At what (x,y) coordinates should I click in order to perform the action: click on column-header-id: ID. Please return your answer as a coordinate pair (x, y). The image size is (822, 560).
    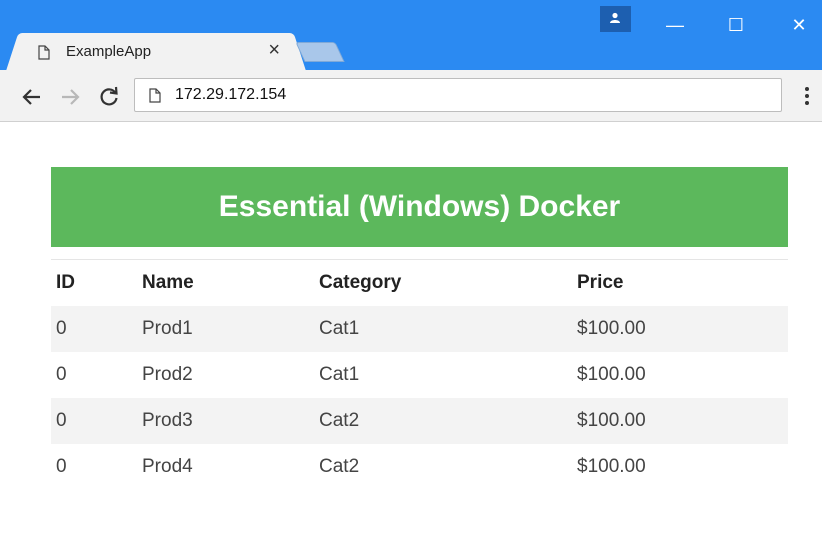
    Looking at the image, I should click on (94, 282).